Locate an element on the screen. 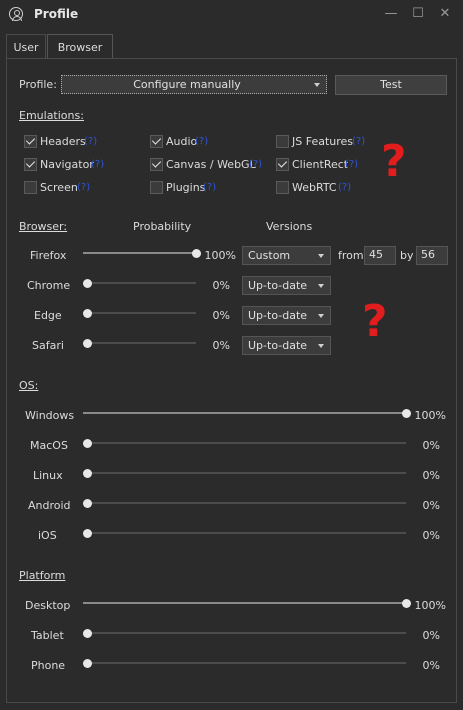  macos-label: MacOS is located at coordinates (49, 445).